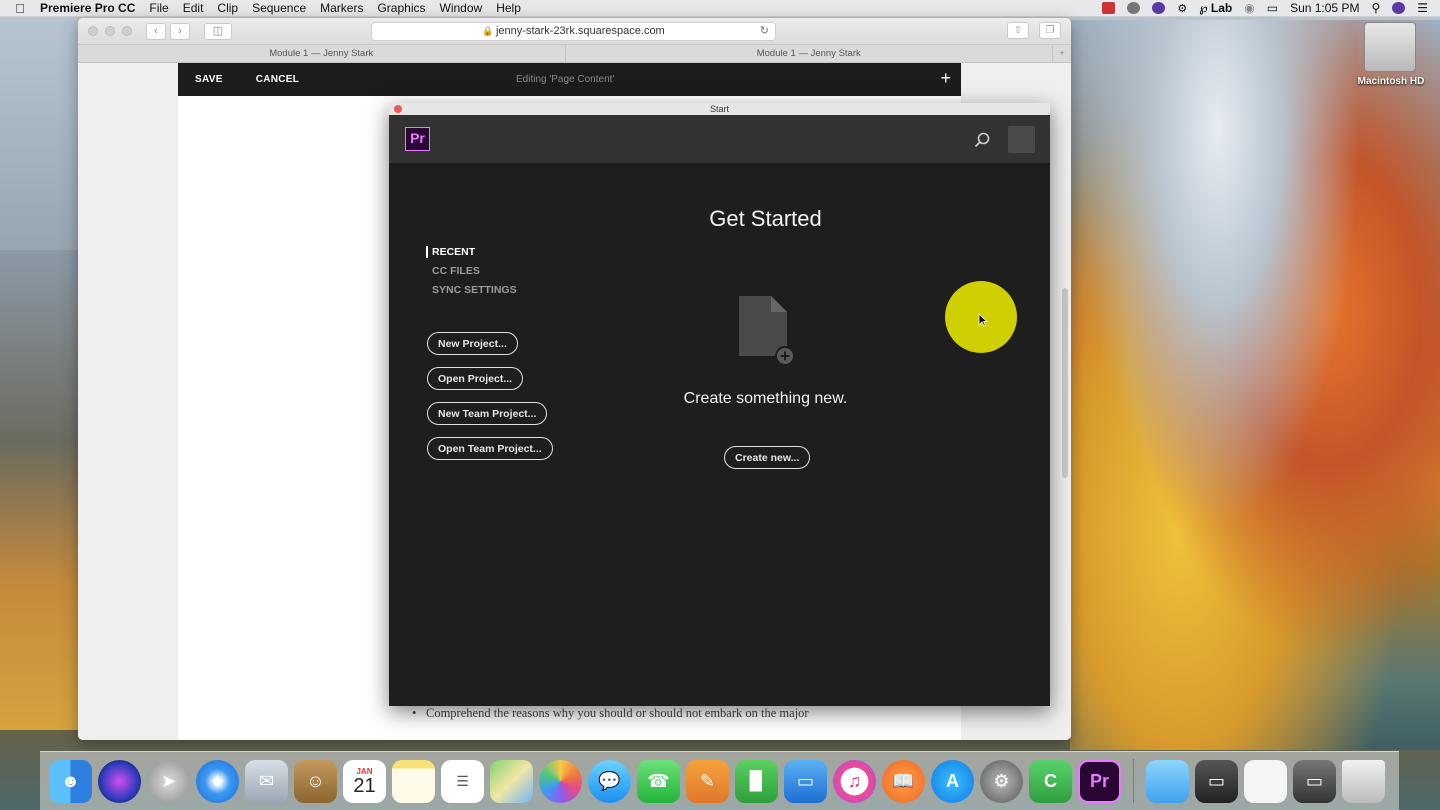  I want to click on spotlight-icon: ⚲, so click(1375, 8).